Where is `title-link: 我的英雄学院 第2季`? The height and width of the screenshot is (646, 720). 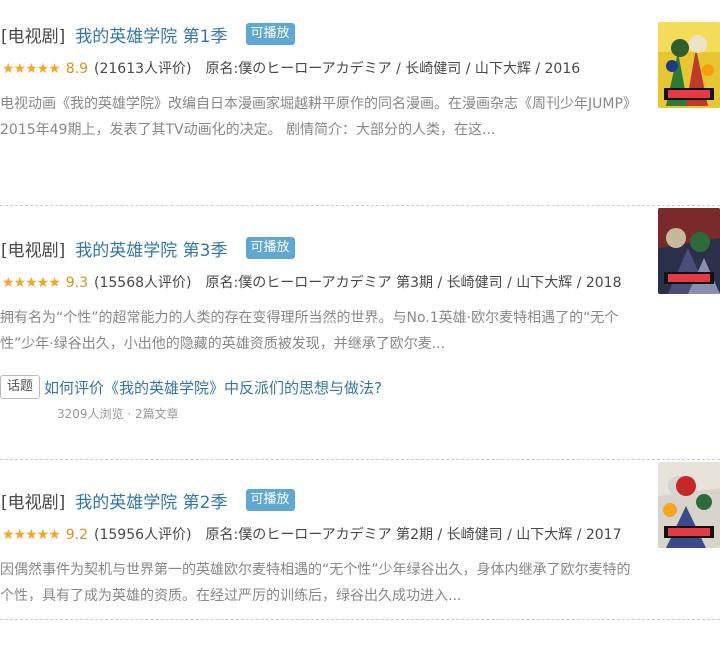
title-link: 我的英雄学院 第2季 is located at coordinates (151, 500).